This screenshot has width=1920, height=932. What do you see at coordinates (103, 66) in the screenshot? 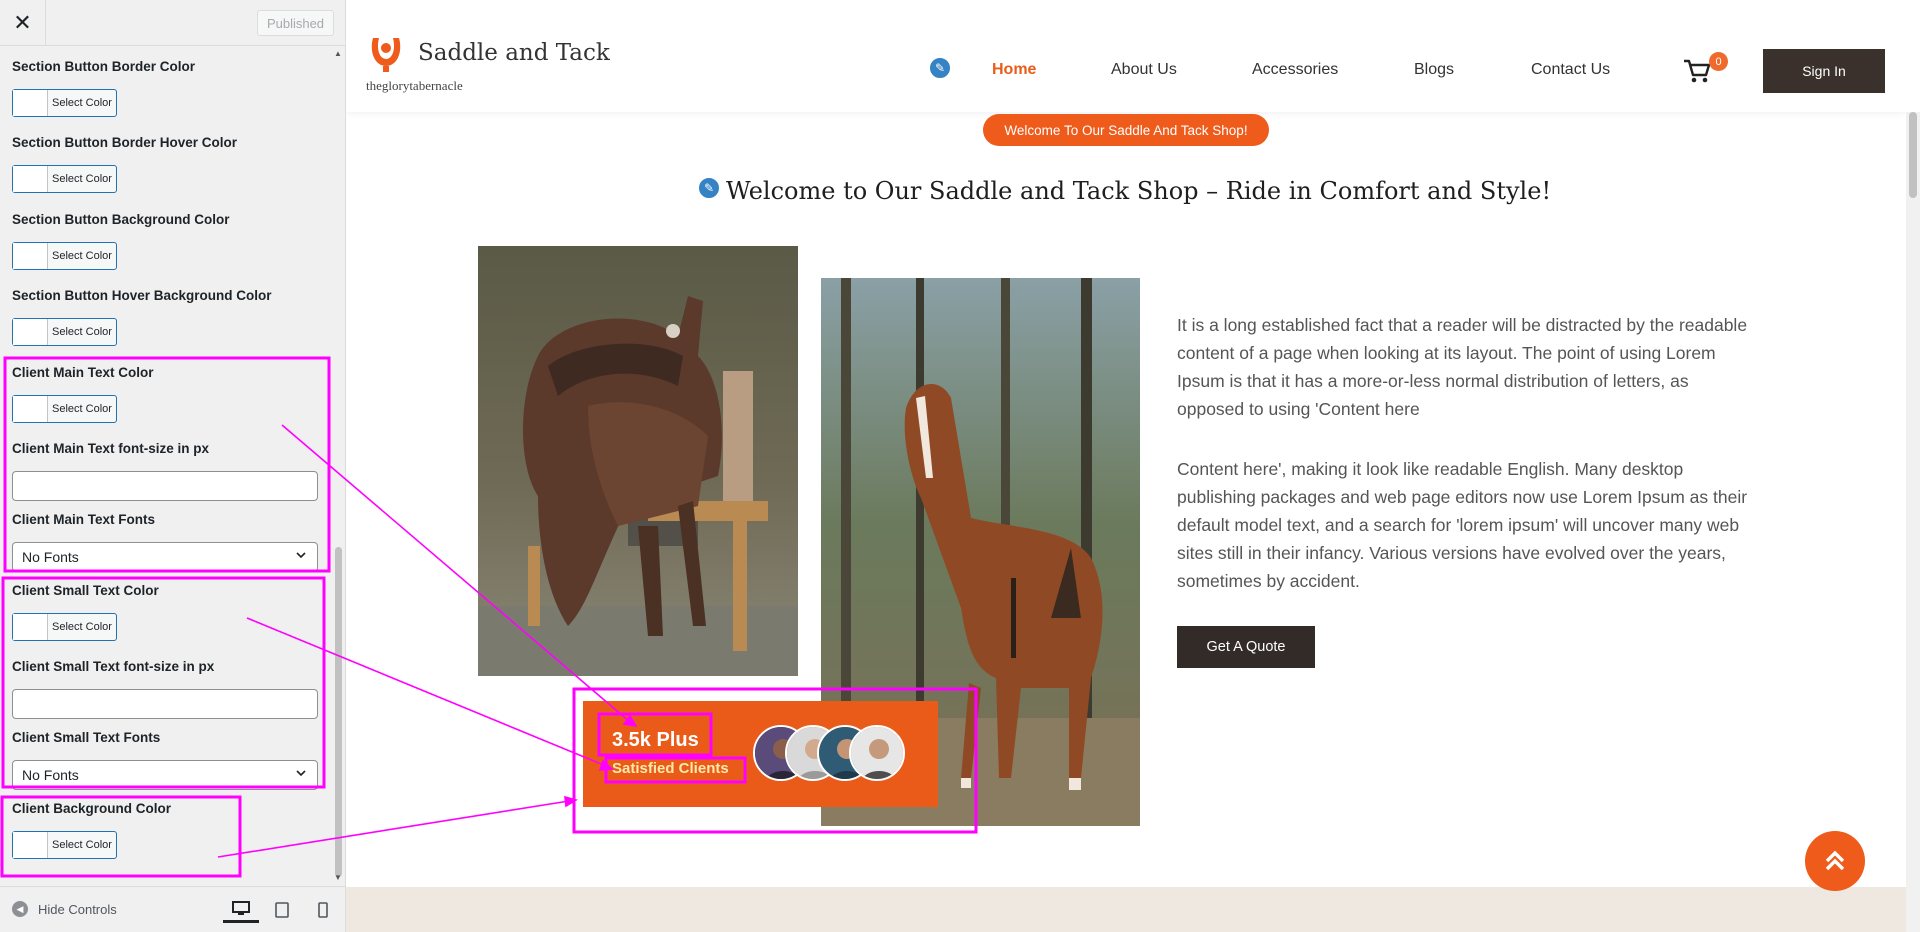
I see `field-label: Section Button Border Color` at bounding box center [103, 66].